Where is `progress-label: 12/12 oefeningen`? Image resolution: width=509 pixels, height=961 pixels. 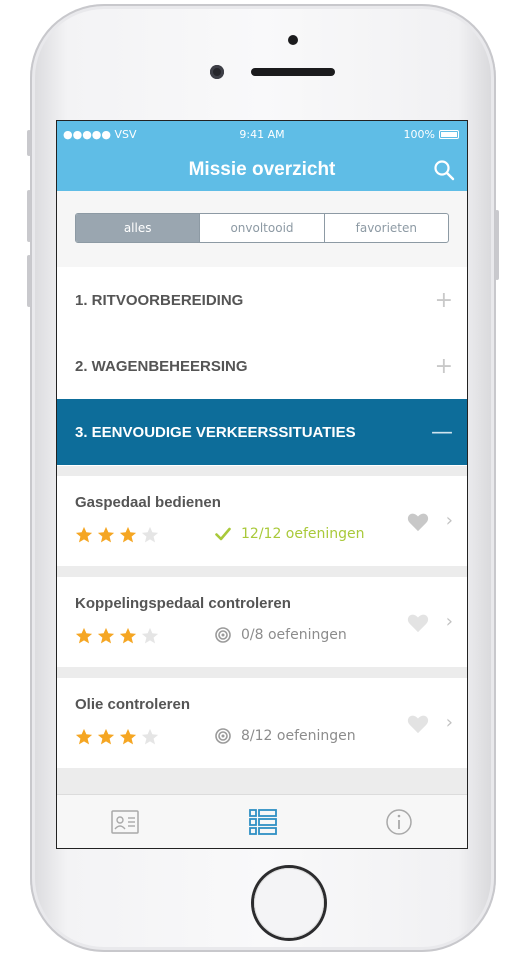 progress-label: 12/12 oefeningen is located at coordinates (303, 534).